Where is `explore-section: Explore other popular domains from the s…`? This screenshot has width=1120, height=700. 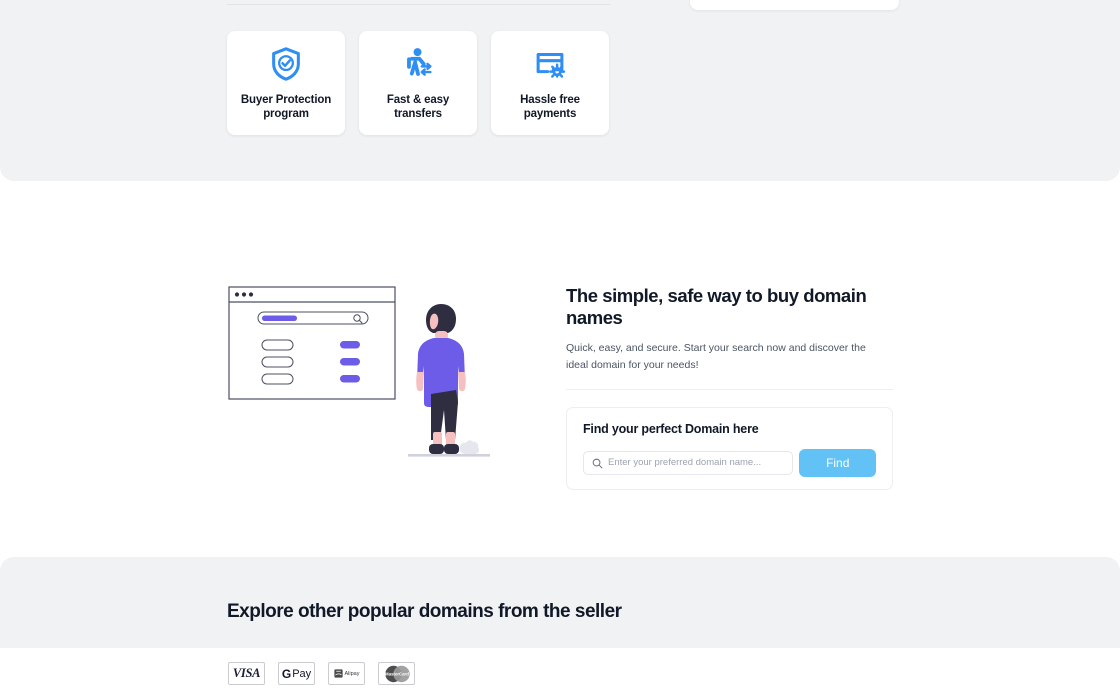 explore-section: Explore other popular domains from the s… is located at coordinates (560, 602).